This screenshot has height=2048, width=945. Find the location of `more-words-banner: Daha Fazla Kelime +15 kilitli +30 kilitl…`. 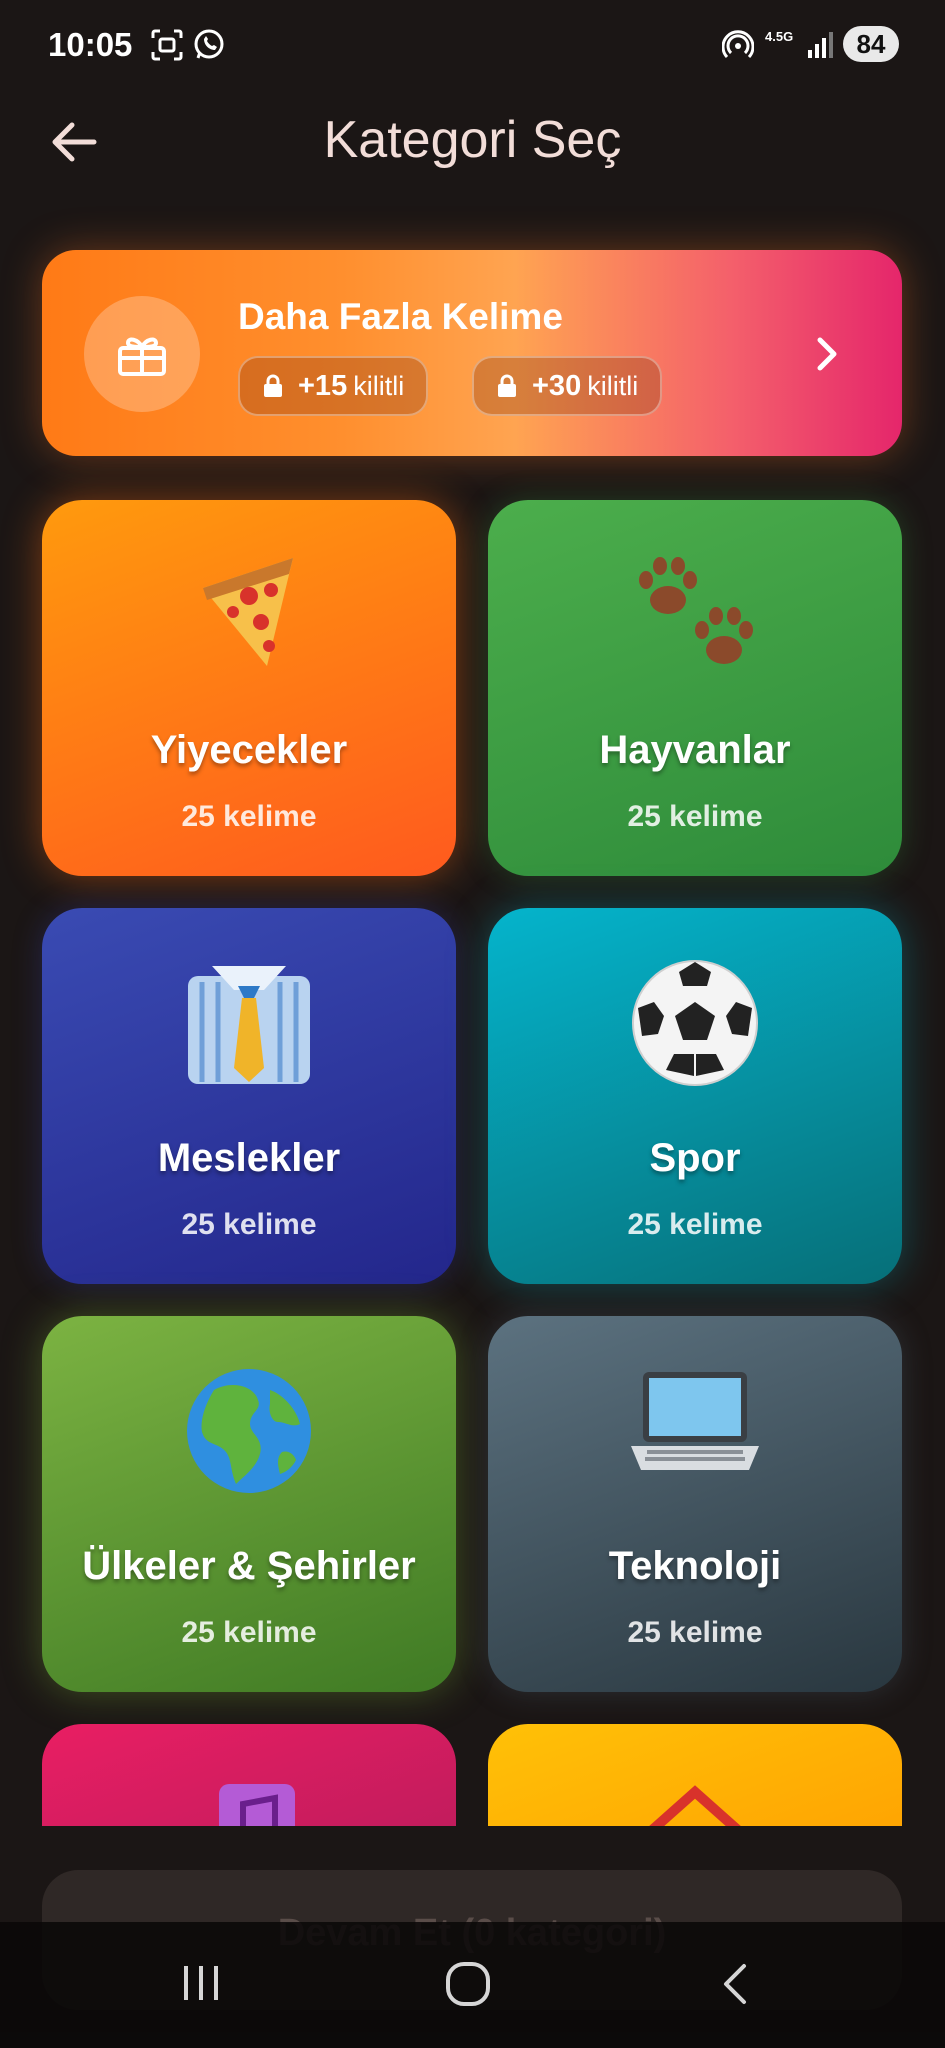

more-words-banner: Daha Fazla Kelime +15 kilitli +30 kilitl… is located at coordinates (472, 353).